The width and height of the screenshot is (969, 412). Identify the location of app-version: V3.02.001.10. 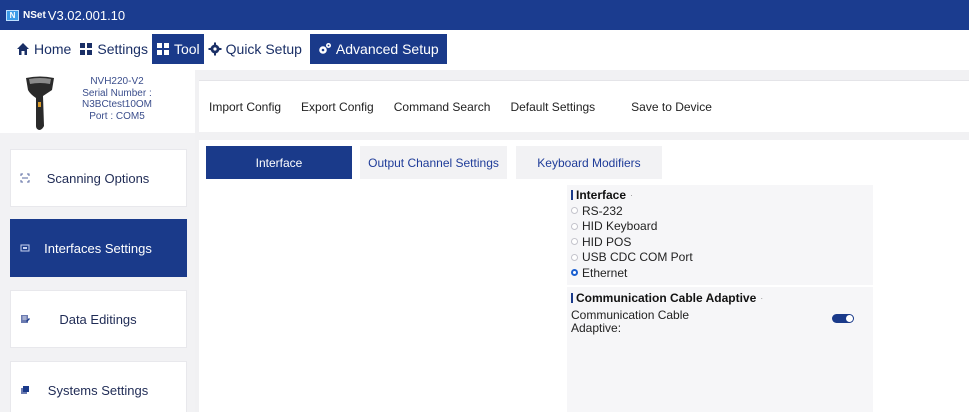
(86, 15).